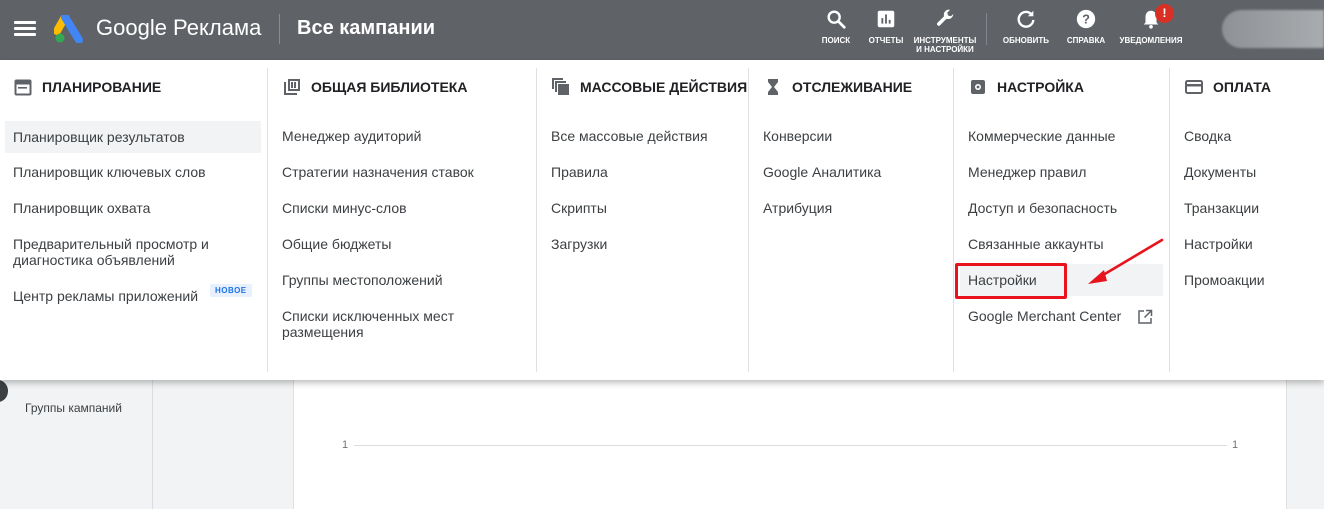  I want to click on setup-title: НАСТРОЙКА, so click(1040, 87).